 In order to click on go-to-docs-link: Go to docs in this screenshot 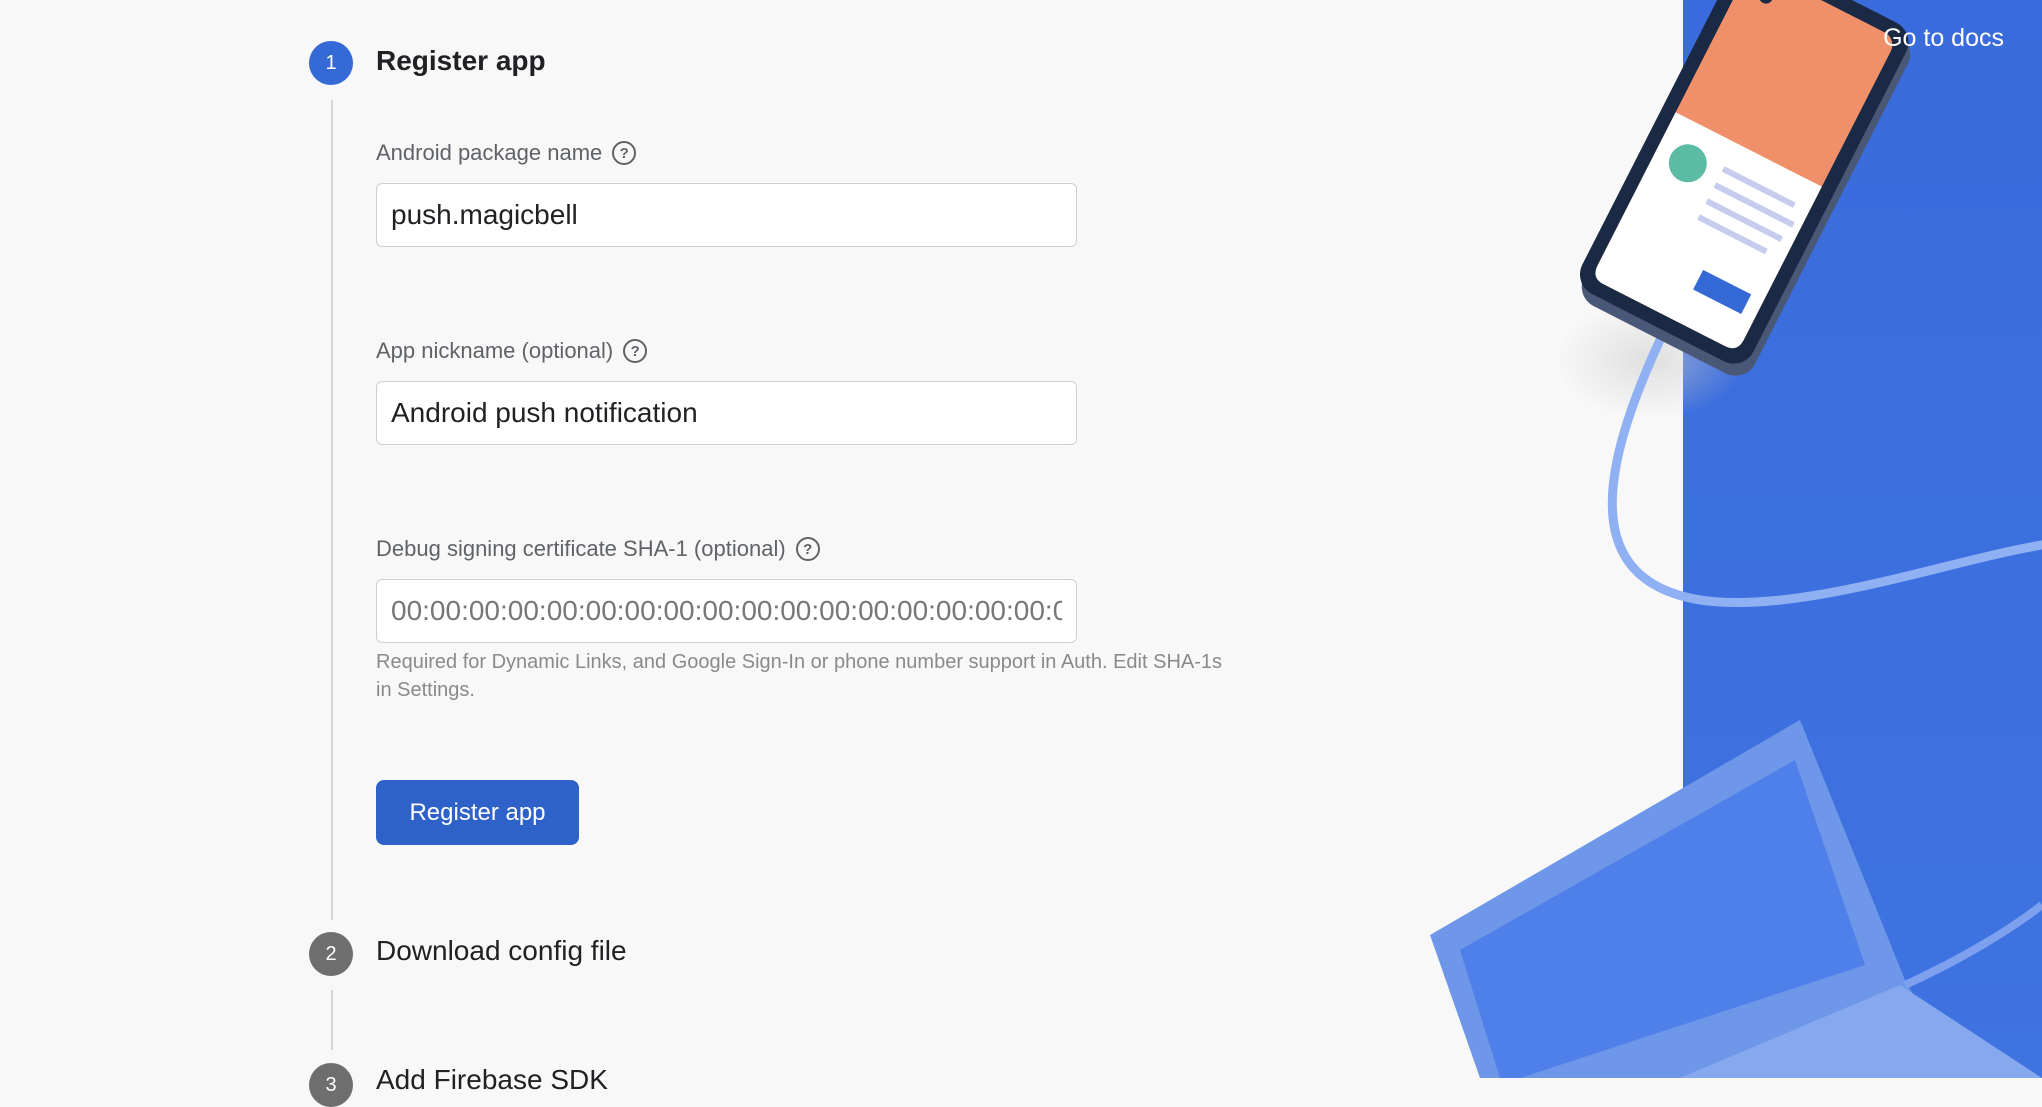, I will do `click(1943, 38)`.